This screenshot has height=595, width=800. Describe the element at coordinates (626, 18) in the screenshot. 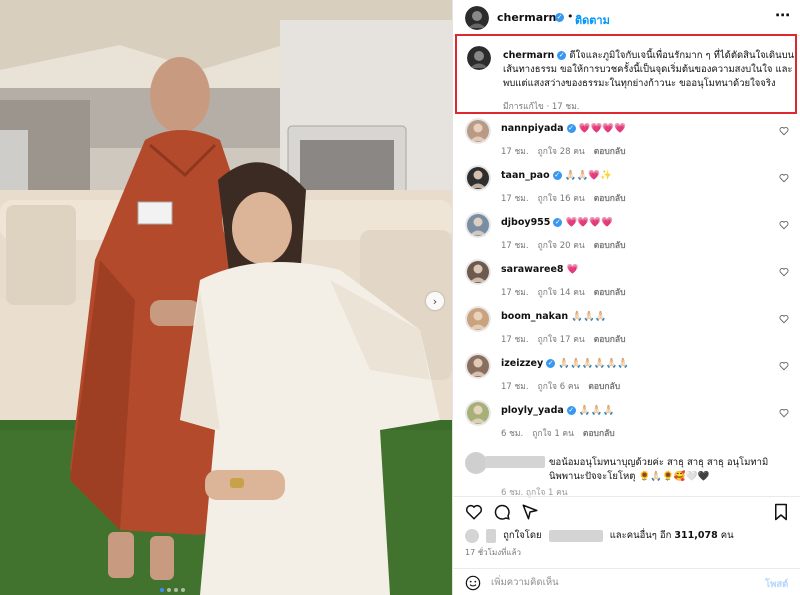

I see `post-header: chermarn ✓ • ติดตาม ⋯` at that location.